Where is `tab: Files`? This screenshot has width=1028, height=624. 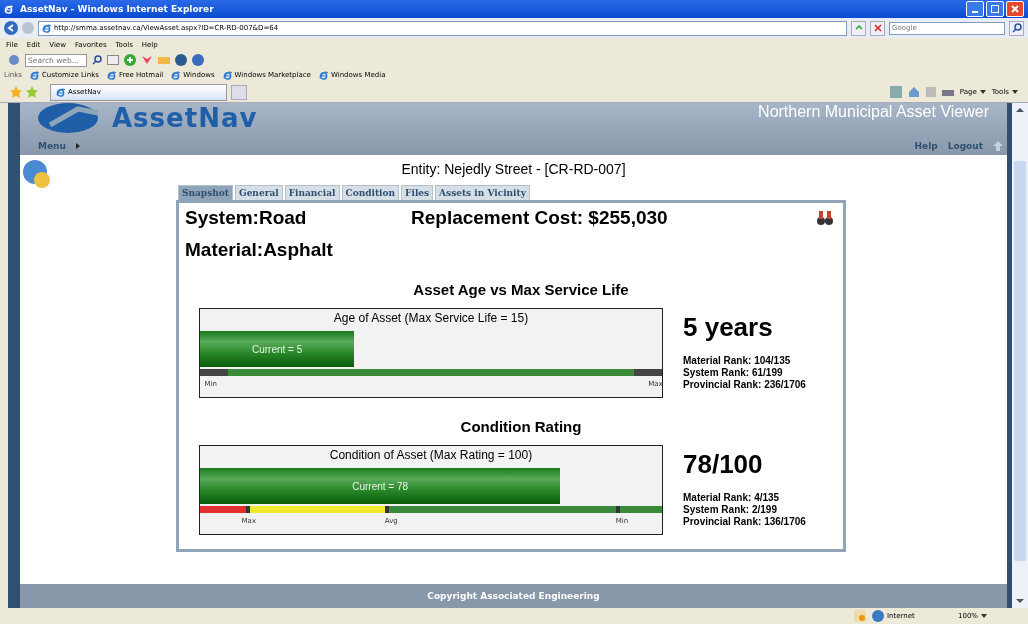 tab: Files is located at coordinates (417, 192).